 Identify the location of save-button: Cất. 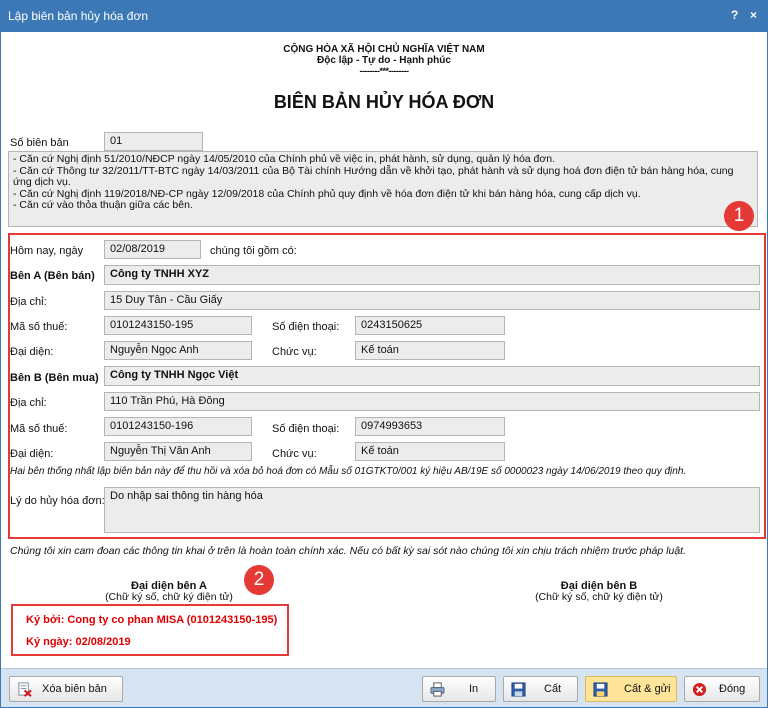
(540, 689).